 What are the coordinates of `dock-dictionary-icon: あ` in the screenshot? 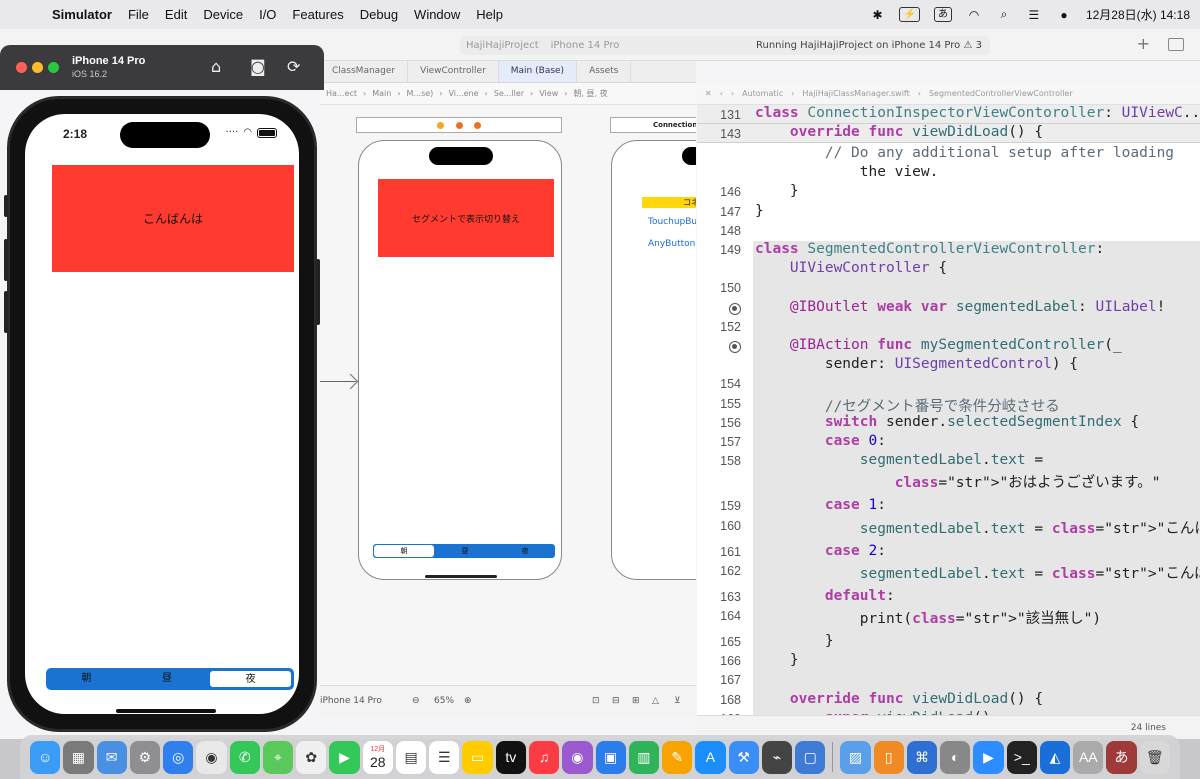 It's located at (1121, 757).